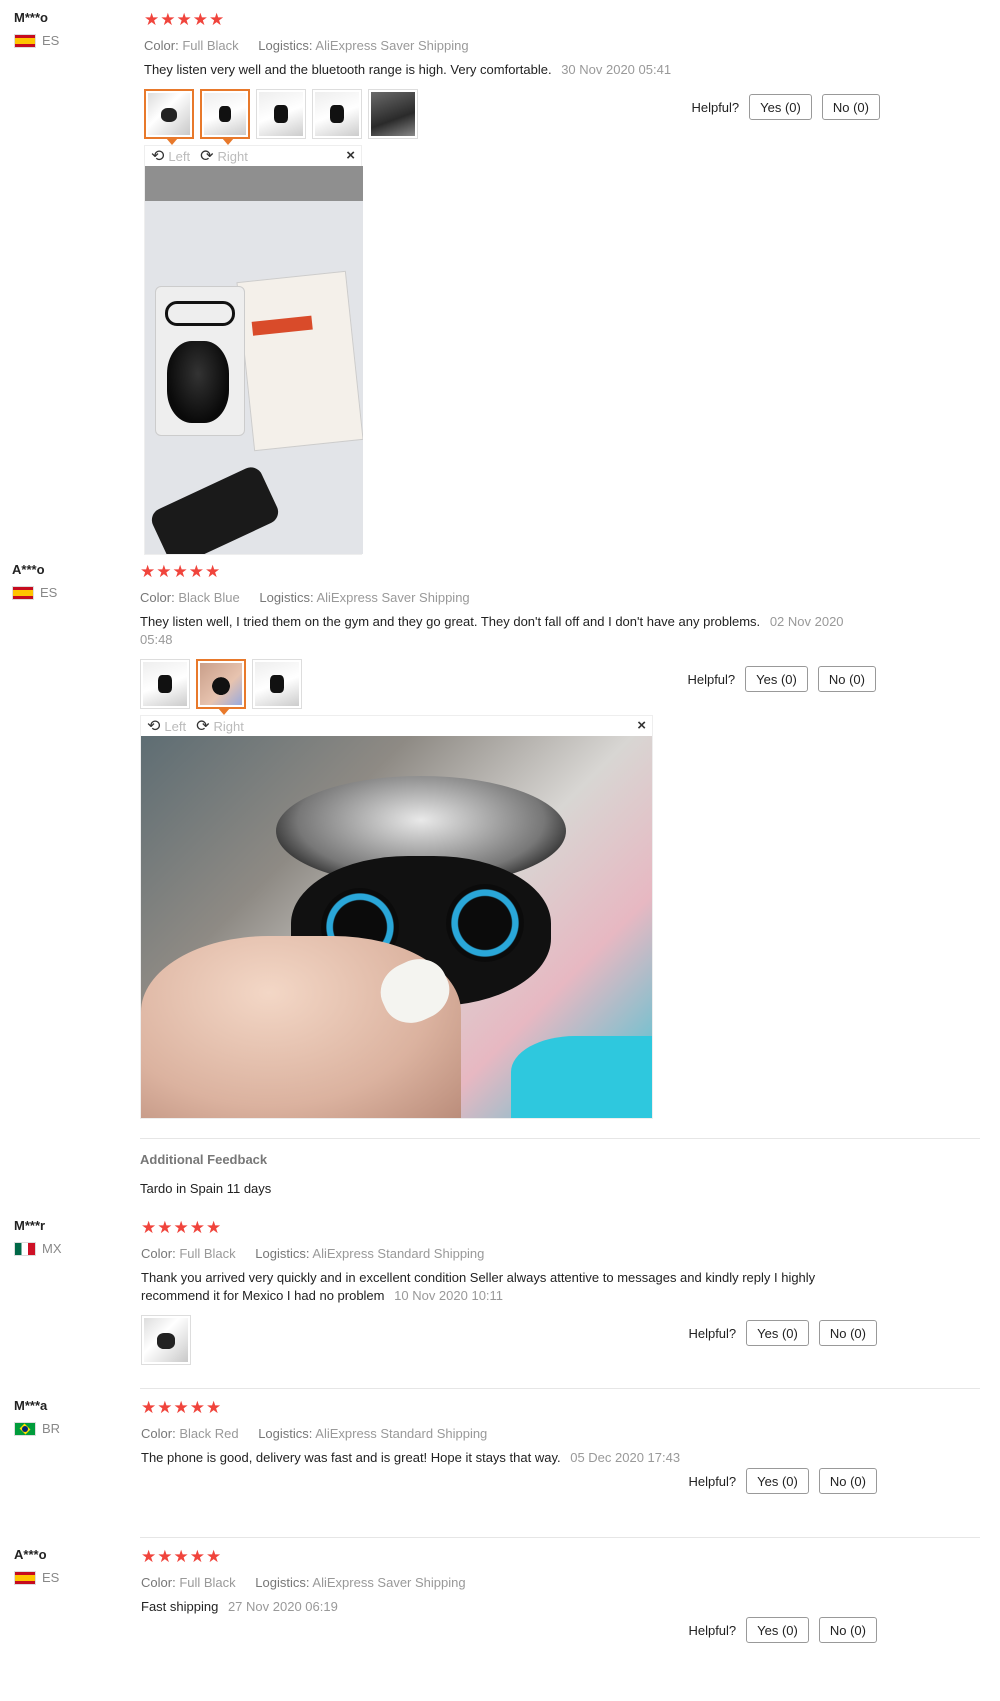 This screenshot has width=1000, height=1701. Describe the element at coordinates (52, 1248) in the screenshot. I see `country-code: MX` at that location.